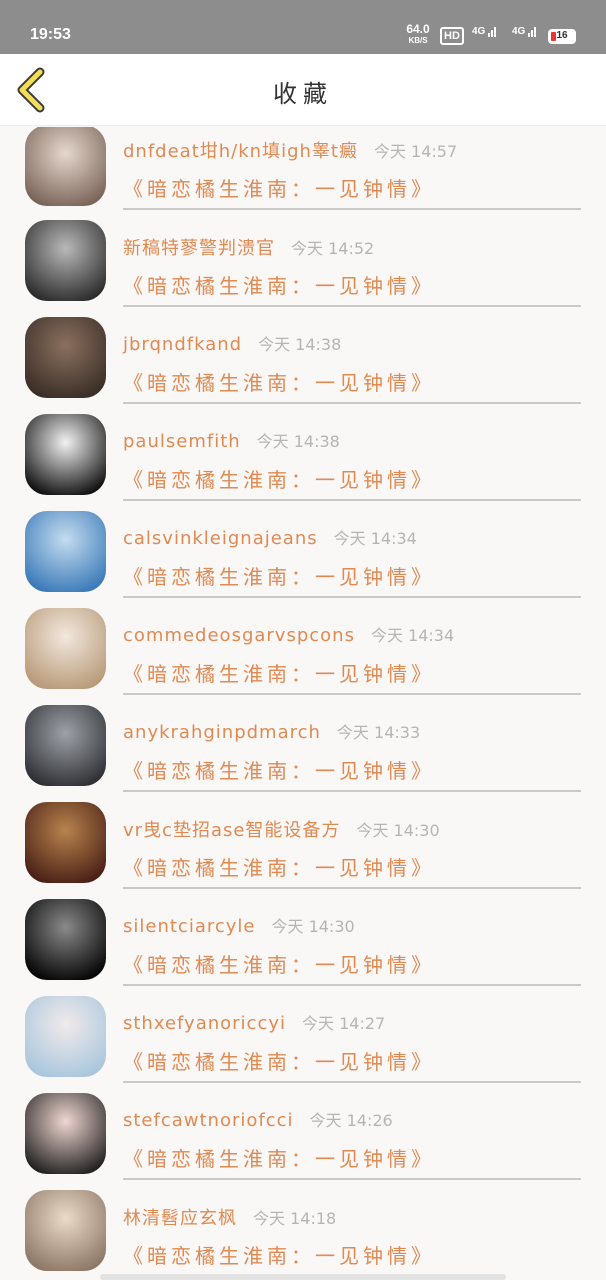 This screenshot has height=1280, width=606. What do you see at coordinates (220, 538) in the screenshot?
I see `username: calsvinkleignajeans` at bounding box center [220, 538].